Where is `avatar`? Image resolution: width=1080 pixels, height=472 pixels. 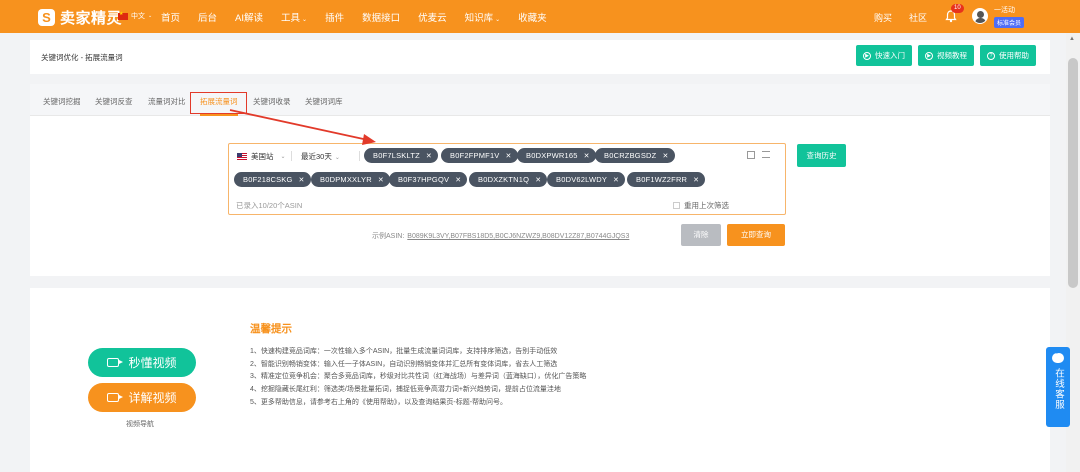
avatar is located at coordinates (980, 16).